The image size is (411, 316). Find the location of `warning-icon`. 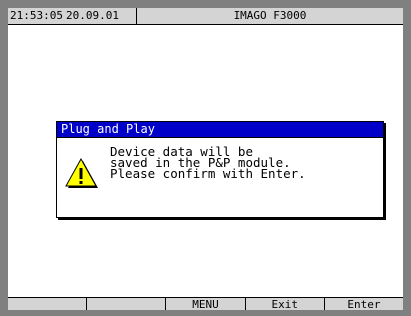

warning-icon is located at coordinates (81, 173).